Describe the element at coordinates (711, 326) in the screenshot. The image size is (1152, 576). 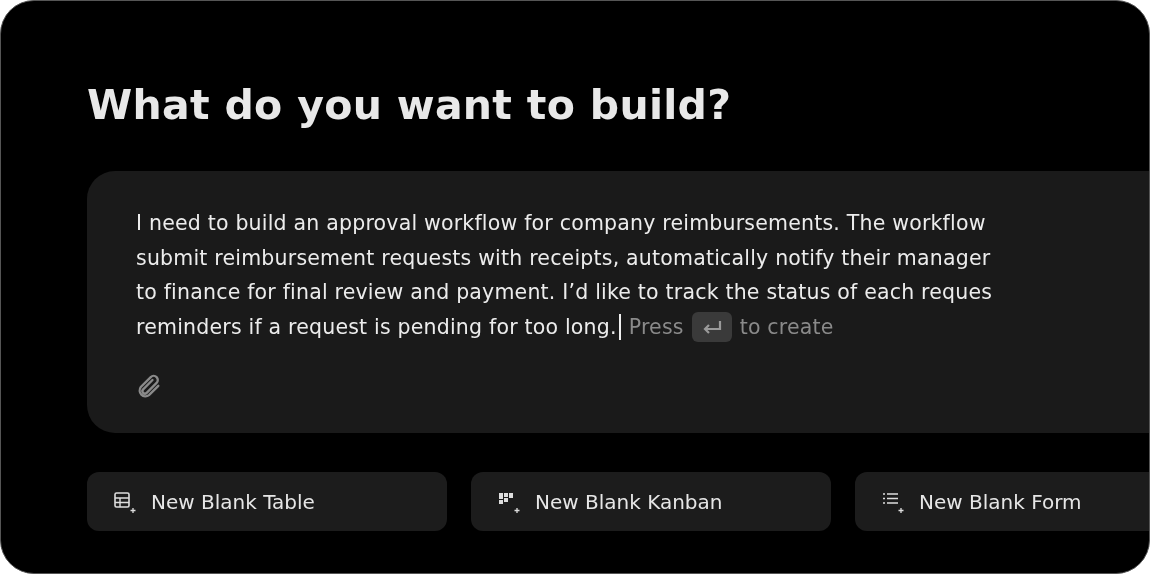
I see `enter-key-icon` at that location.